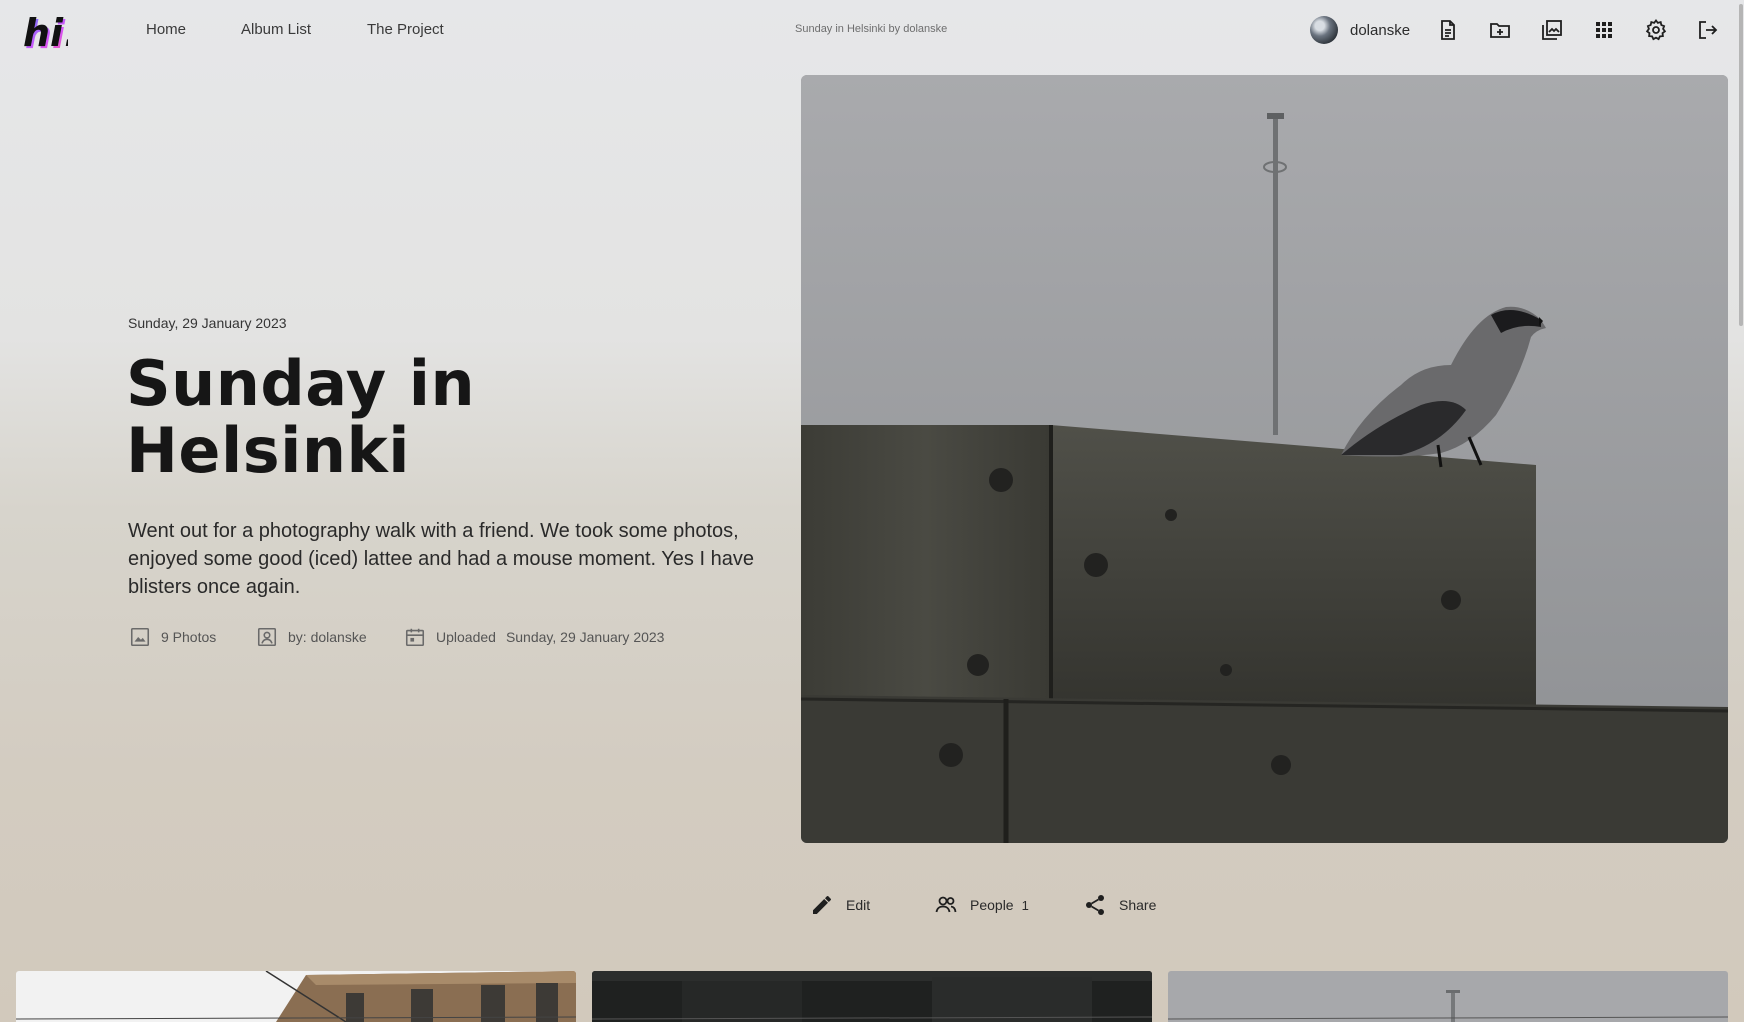  What do you see at coordinates (822, 905) in the screenshot?
I see `pencil-icon` at bounding box center [822, 905].